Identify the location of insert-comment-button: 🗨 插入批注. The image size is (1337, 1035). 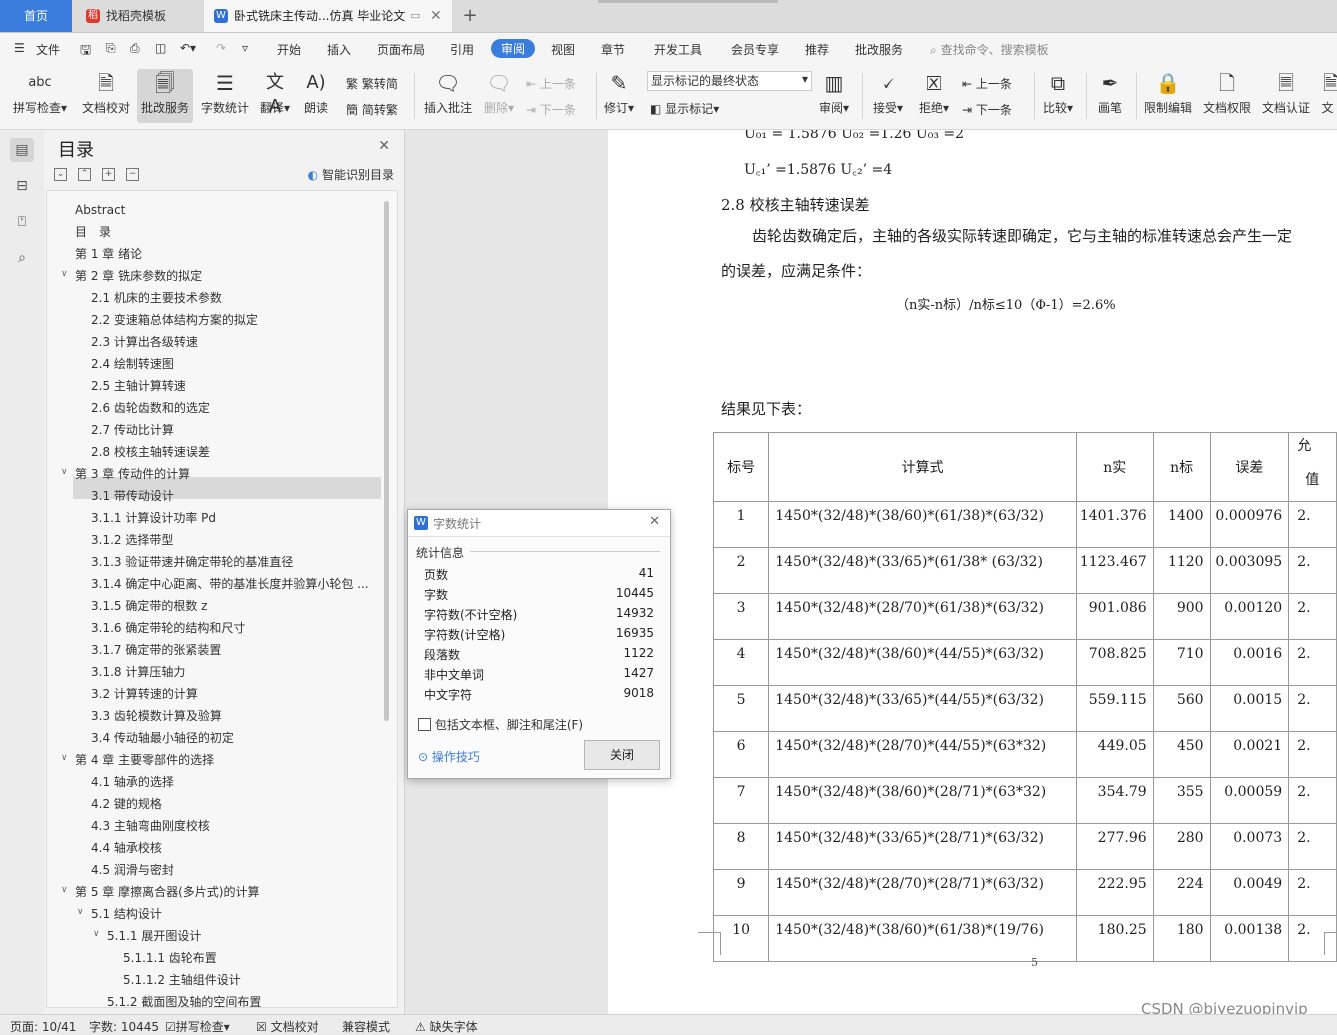
(448, 96).